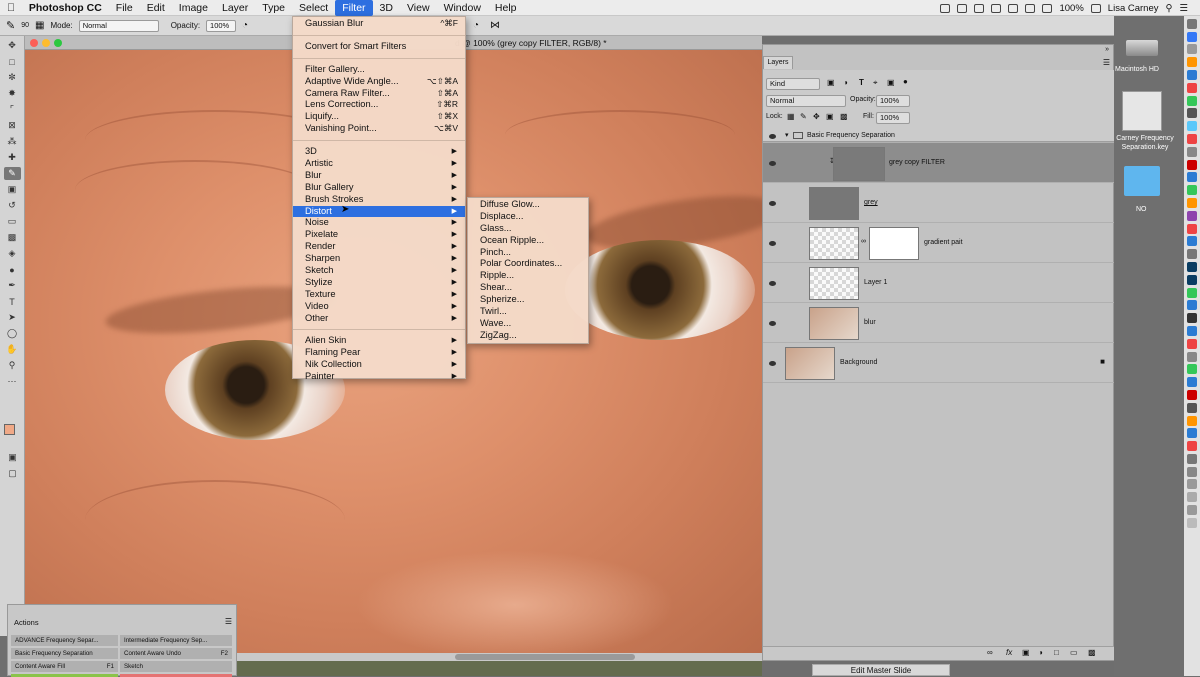  I want to click on adjustment-layer-icon: ◑, so click(1040, 652).